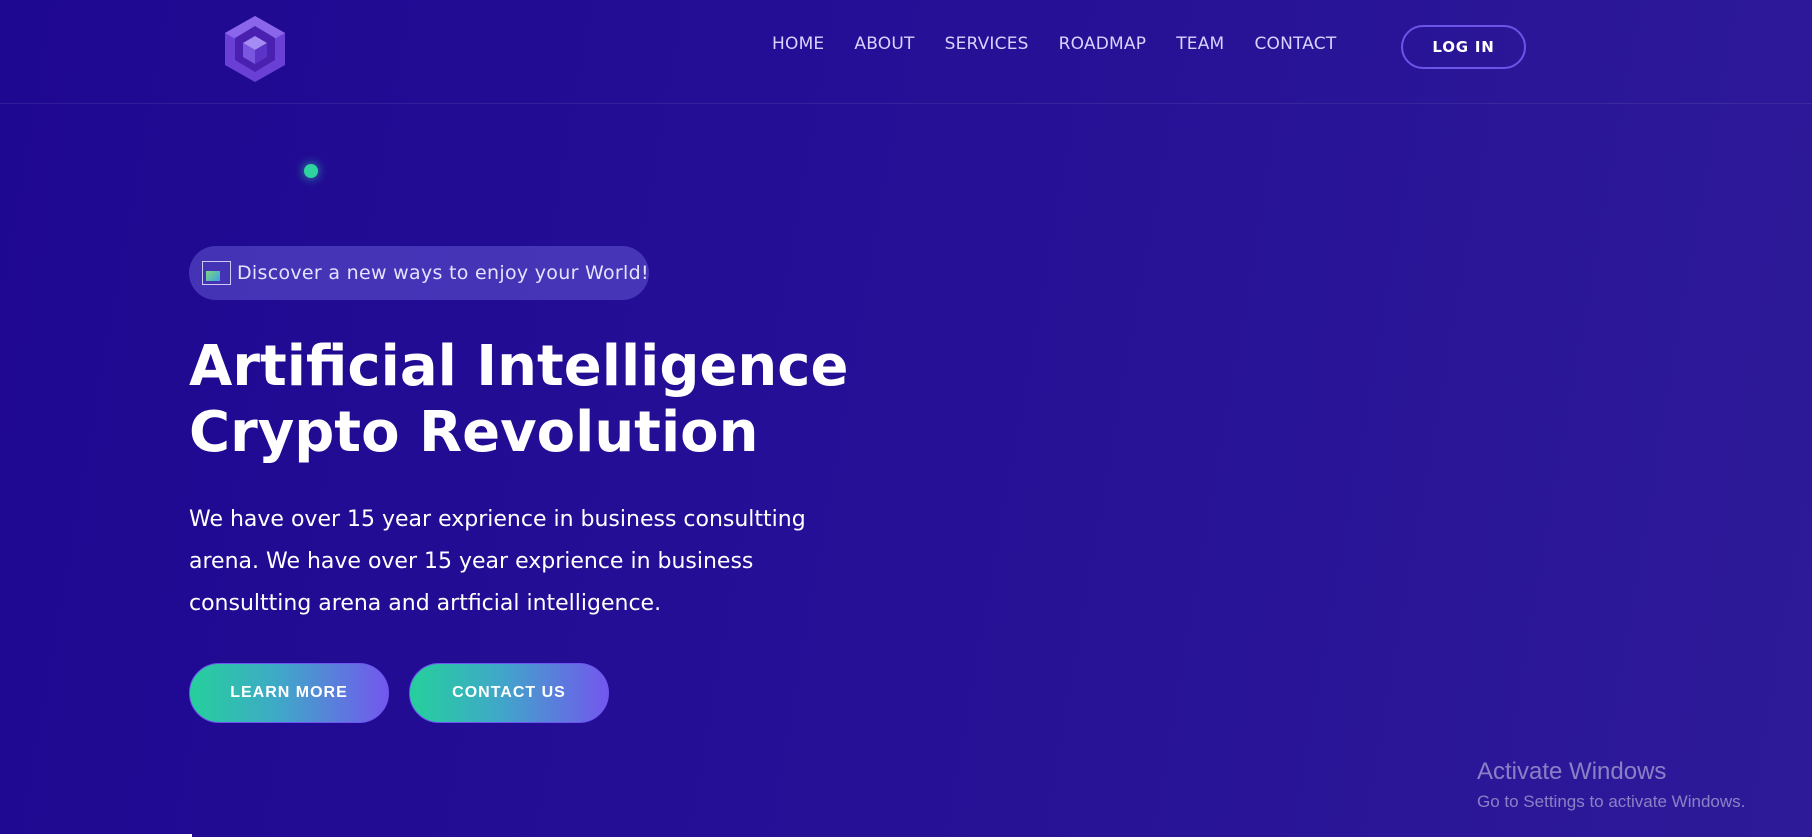  Describe the element at coordinates (474, 432) in the screenshot. I see `hero-title-line2: Crypto Revolution` at that location.